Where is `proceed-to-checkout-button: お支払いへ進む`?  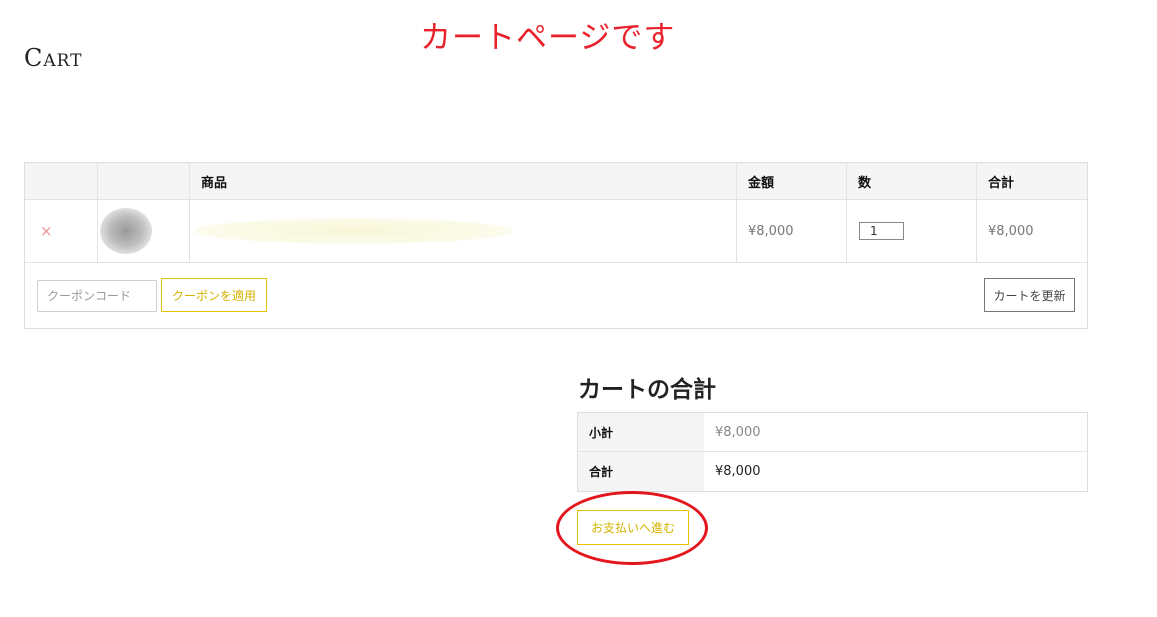 proceed-to-checkout-button: お支払いへ進む is located at coordinates (633, 527).